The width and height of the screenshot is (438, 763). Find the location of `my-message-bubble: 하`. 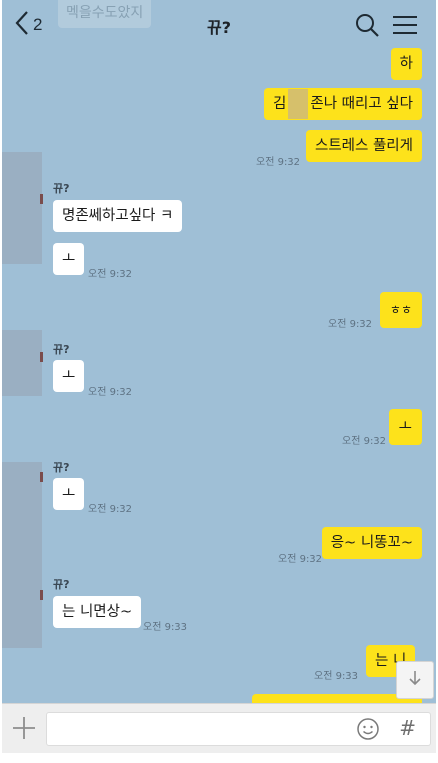

my-message-bubble: 하 is located at coordinates (406, 64).